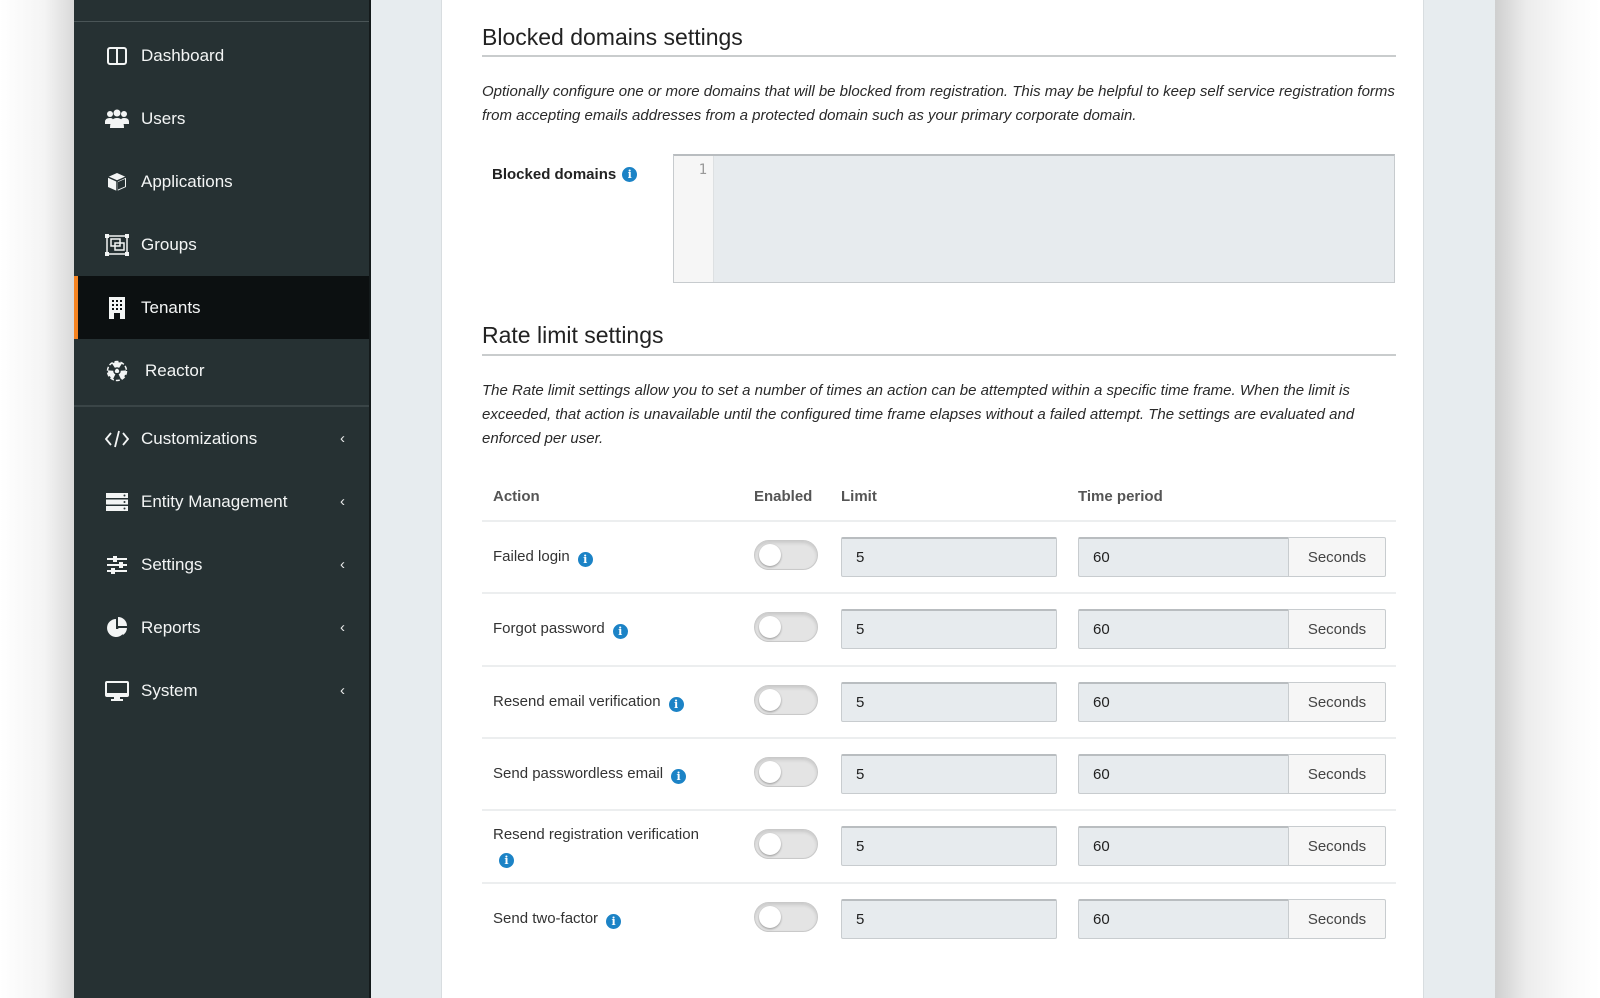 The height and width of the screenshot is (998, 1600). What do you see at coordinates (578, 773) in the screenshot?
I see `action-label: Send passwordless email` at bounding box center [578, 773].